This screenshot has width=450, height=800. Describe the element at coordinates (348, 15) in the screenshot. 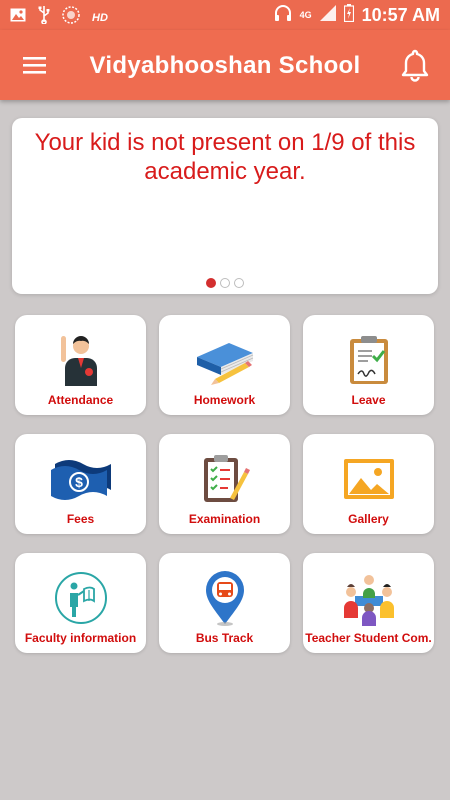

I see `battery-icon` at that location.